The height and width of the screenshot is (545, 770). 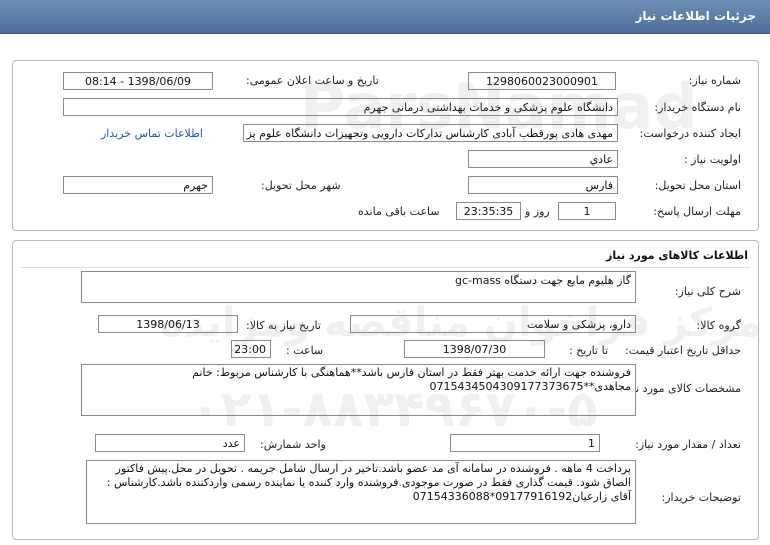 I want to click on time-field: 23:00, so click(x=251, y=349).